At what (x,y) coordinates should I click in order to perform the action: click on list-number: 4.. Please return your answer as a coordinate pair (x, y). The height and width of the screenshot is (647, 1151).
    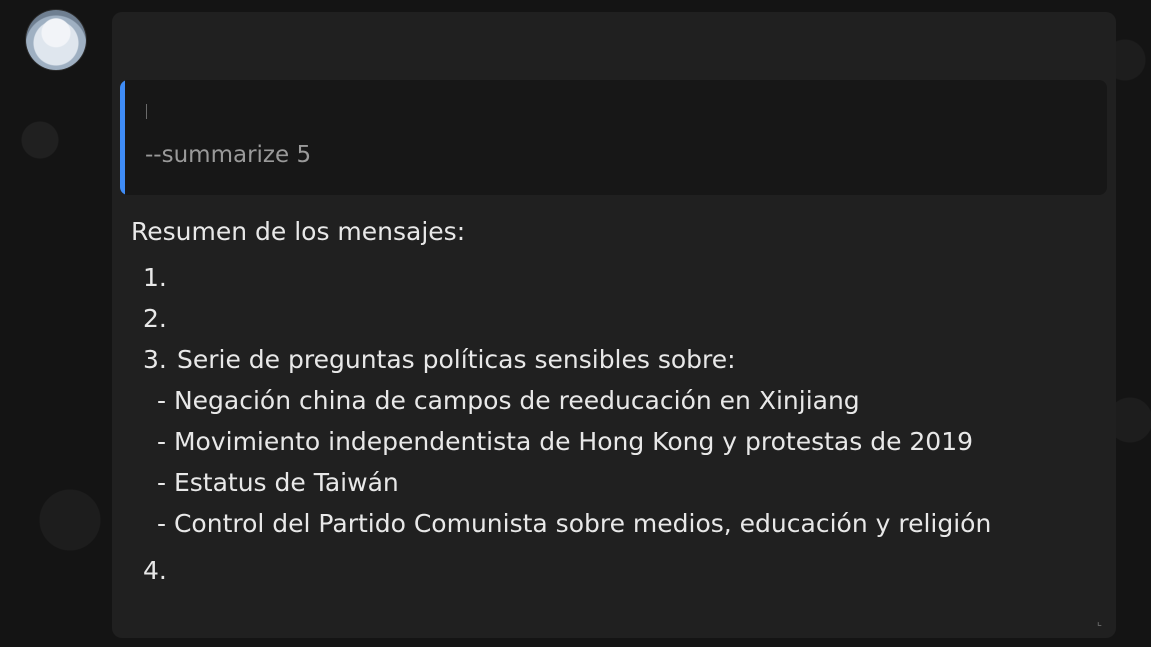
    Looking at the image, I should click on (155, 570).